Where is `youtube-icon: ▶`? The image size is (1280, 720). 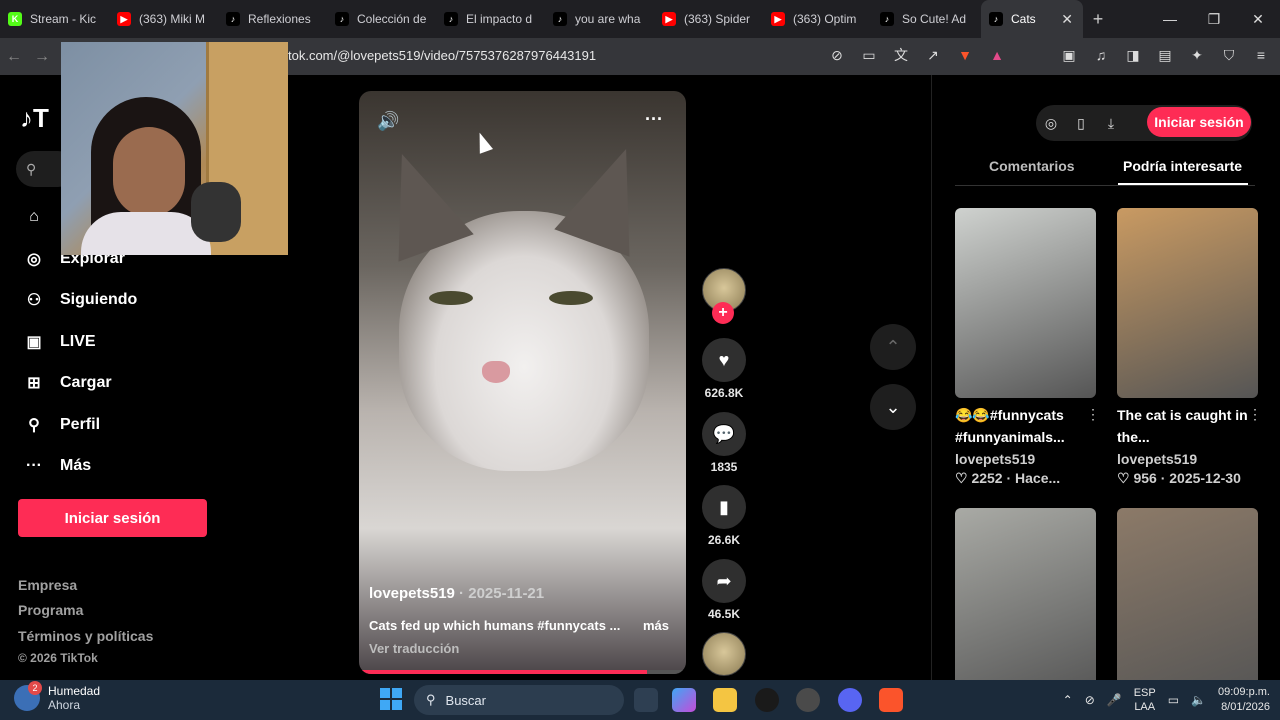
youtube-icon: ▶ is located at coordinates (124, 19).